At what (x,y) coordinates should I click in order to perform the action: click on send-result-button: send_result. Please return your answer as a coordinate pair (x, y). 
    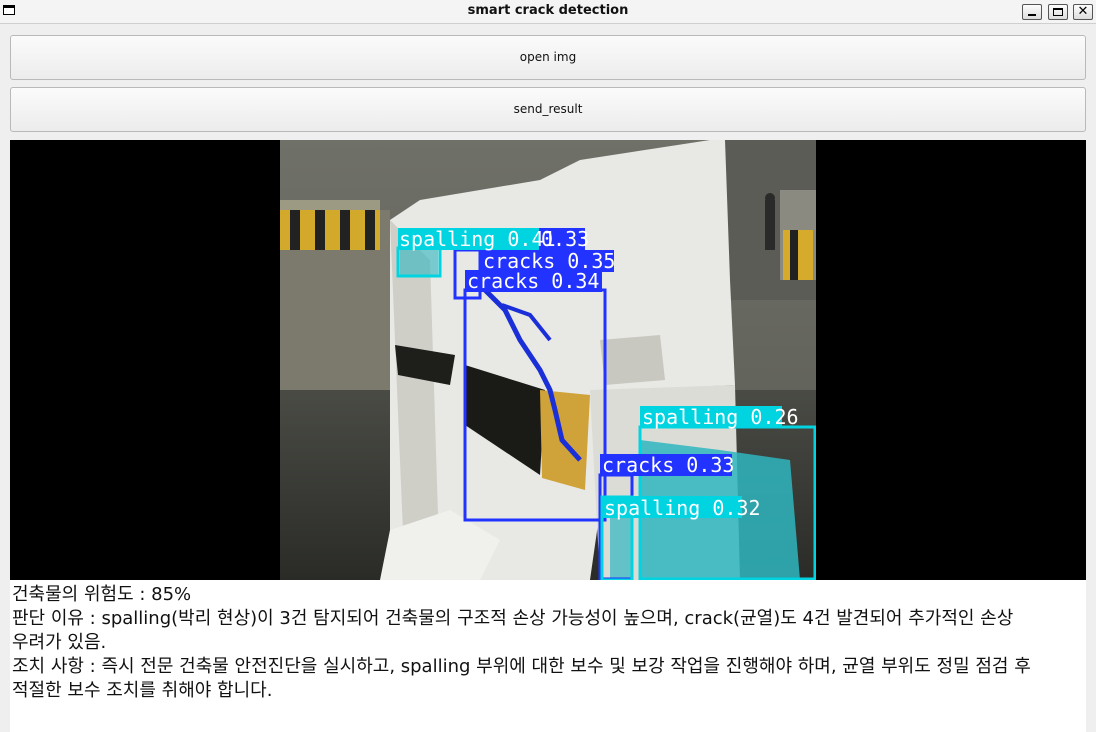
    Looking at the image, I should click on (548, 109).